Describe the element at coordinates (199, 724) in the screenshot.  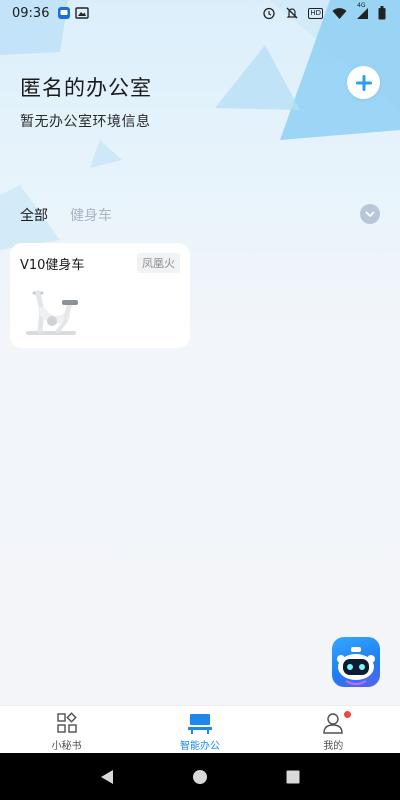
I see `desk-icon` at that location.